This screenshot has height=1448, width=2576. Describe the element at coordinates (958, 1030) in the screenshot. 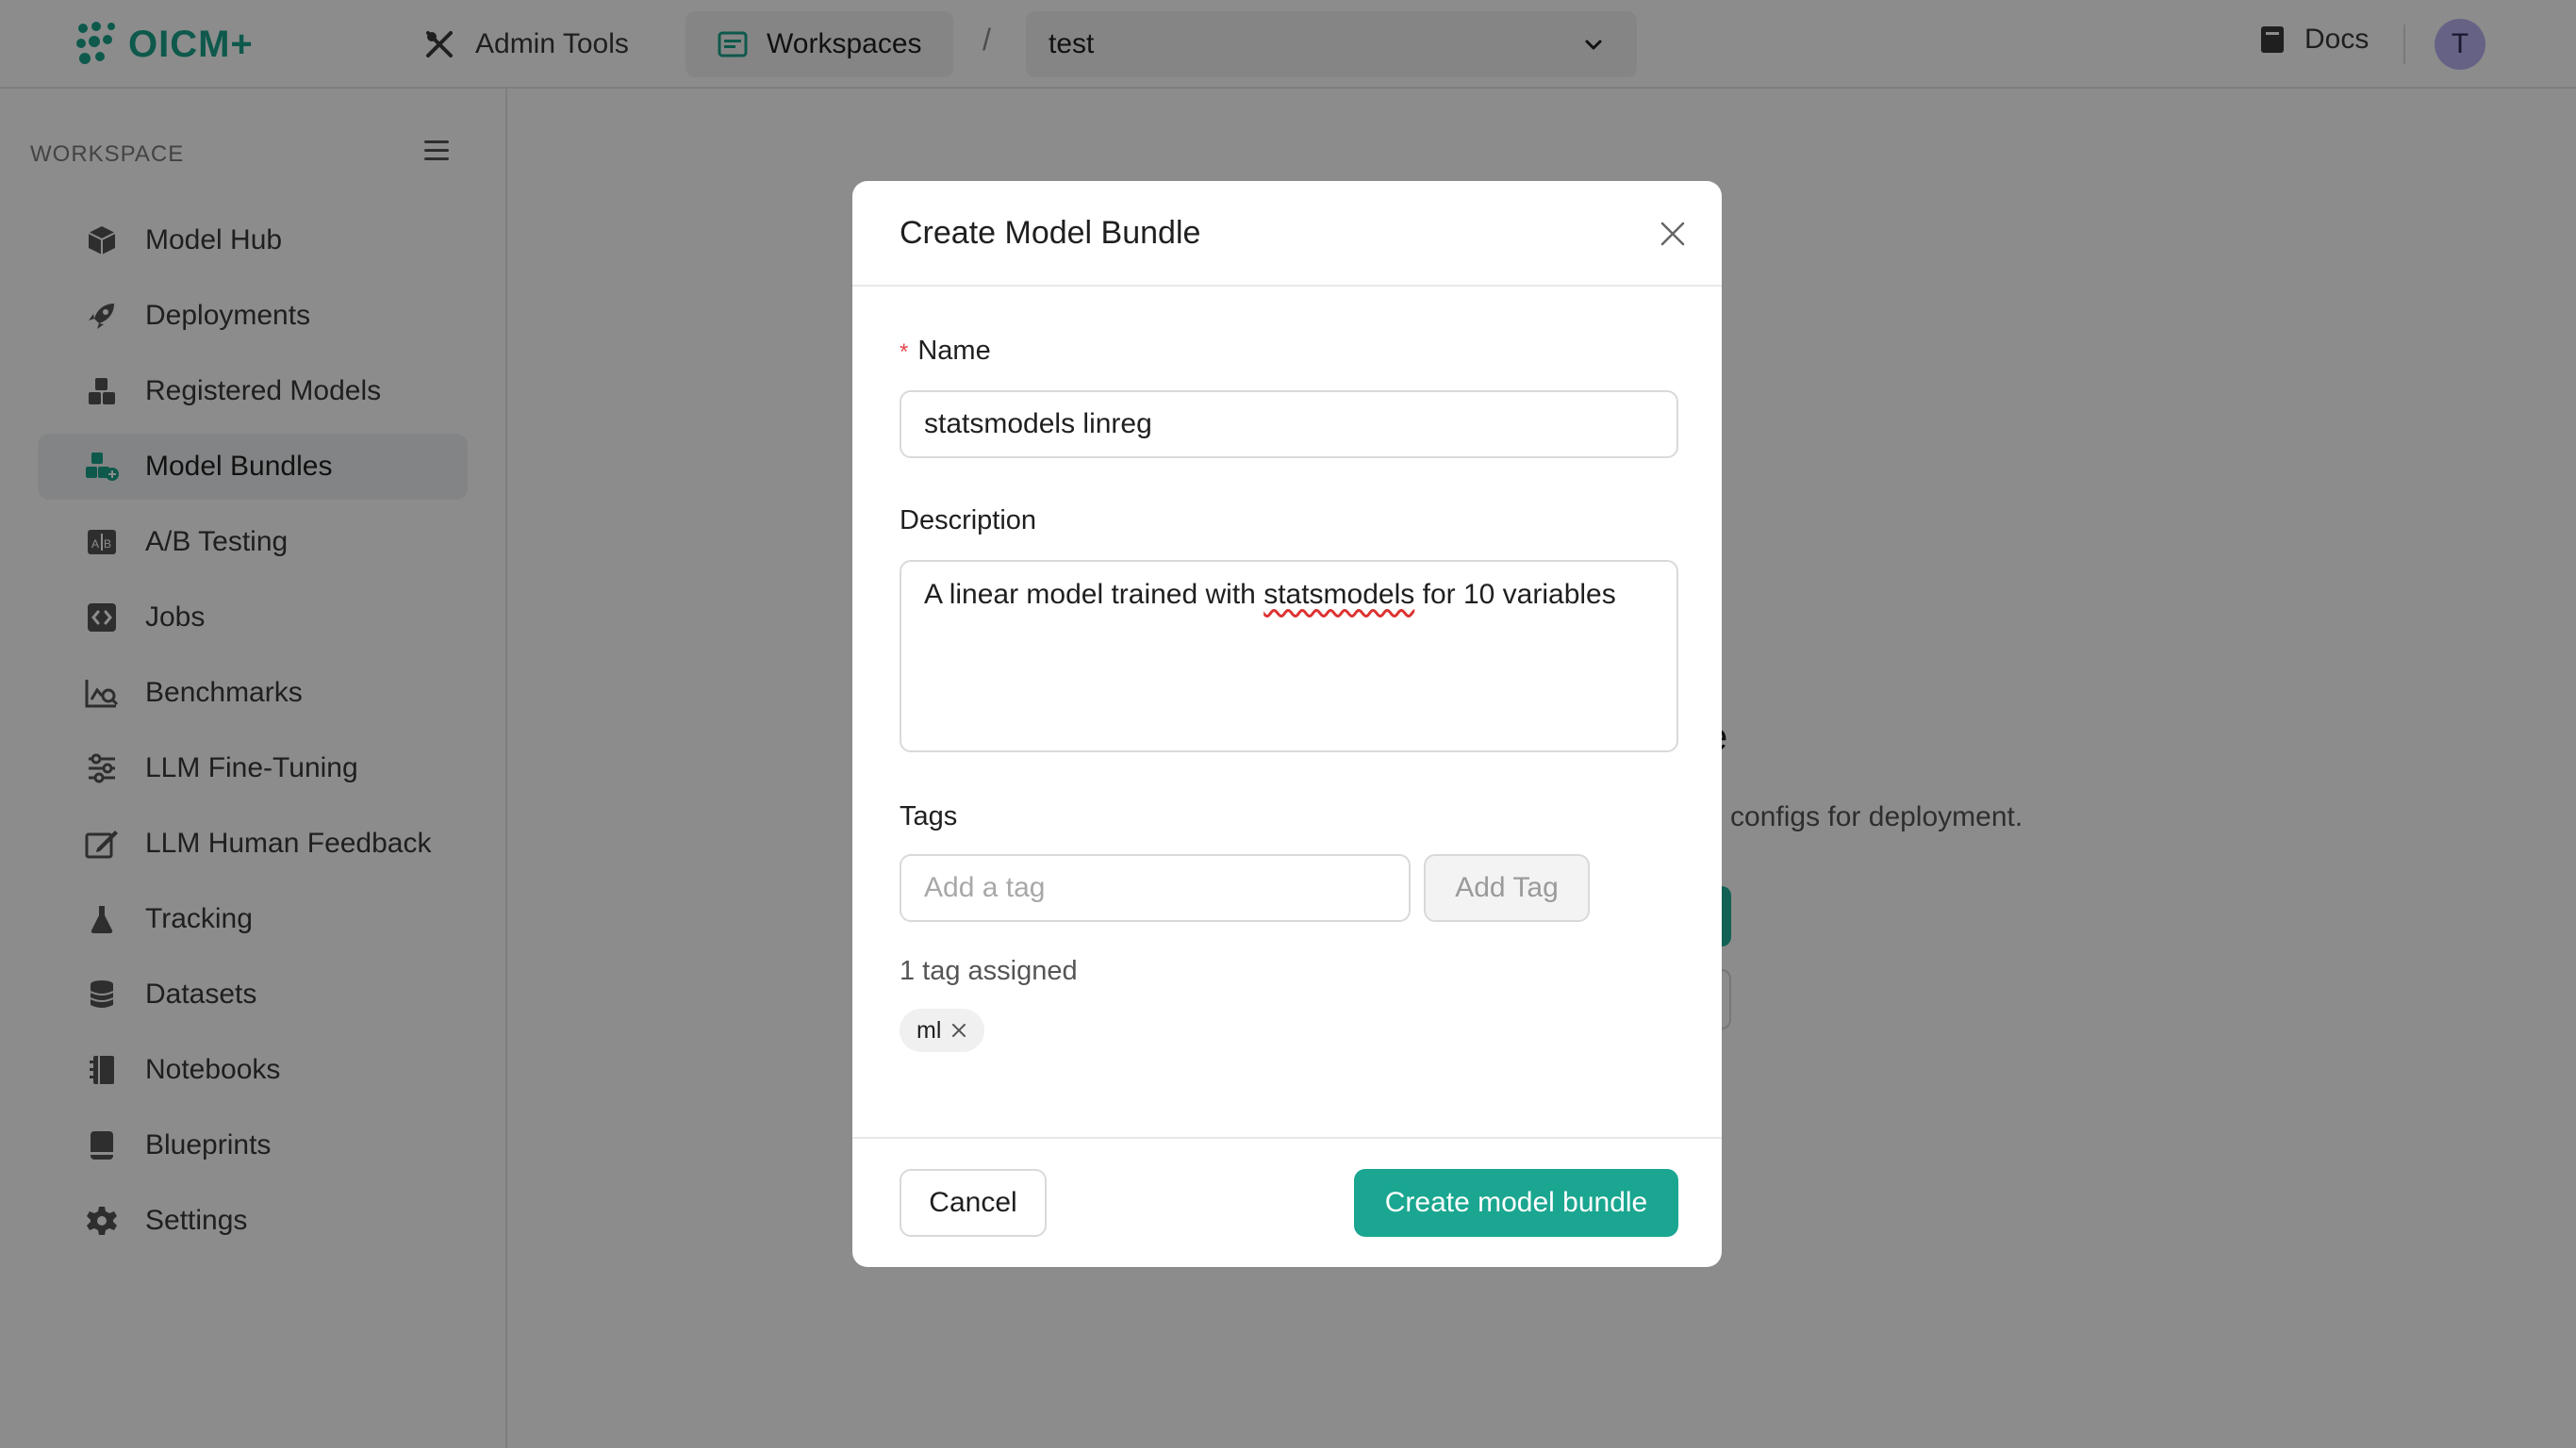

I see `remove-tag-icon` at that location.